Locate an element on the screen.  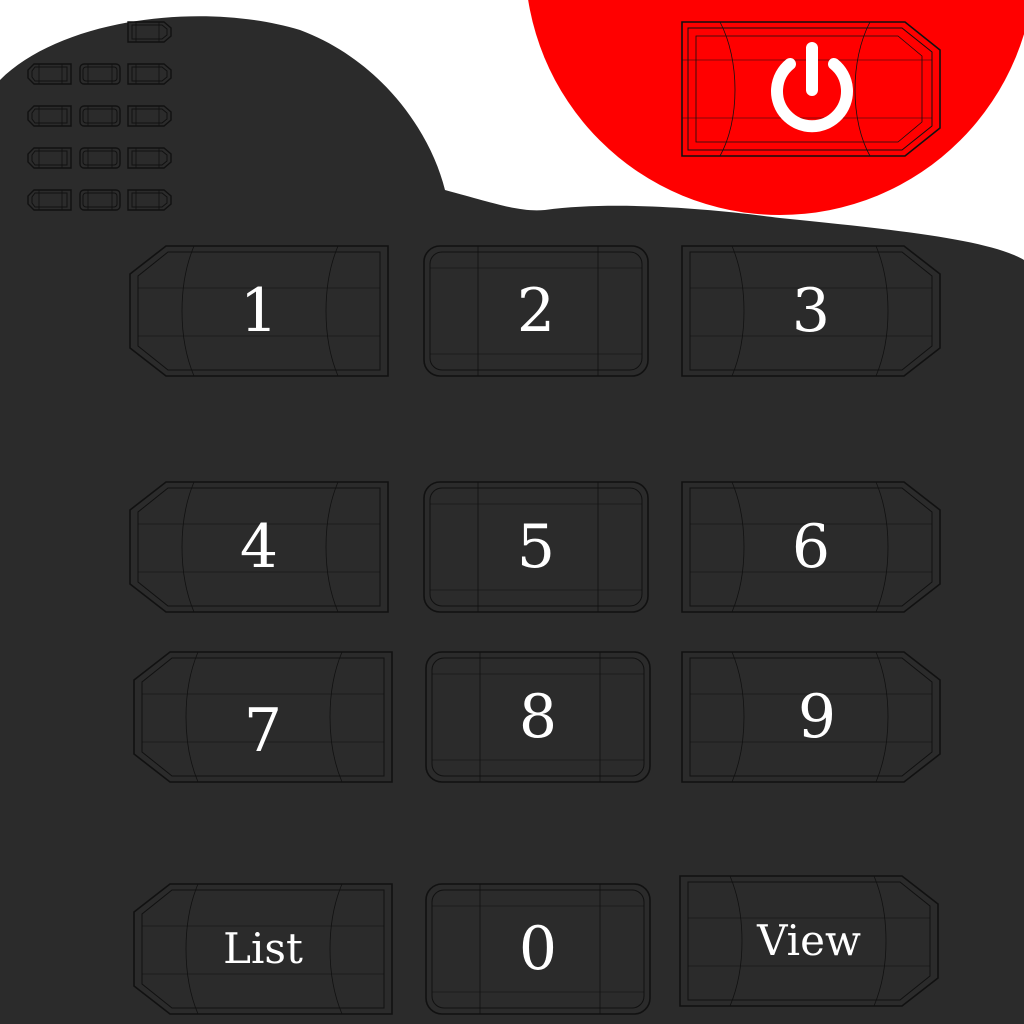
key-8: 8 is located at coordinates (538, 717).